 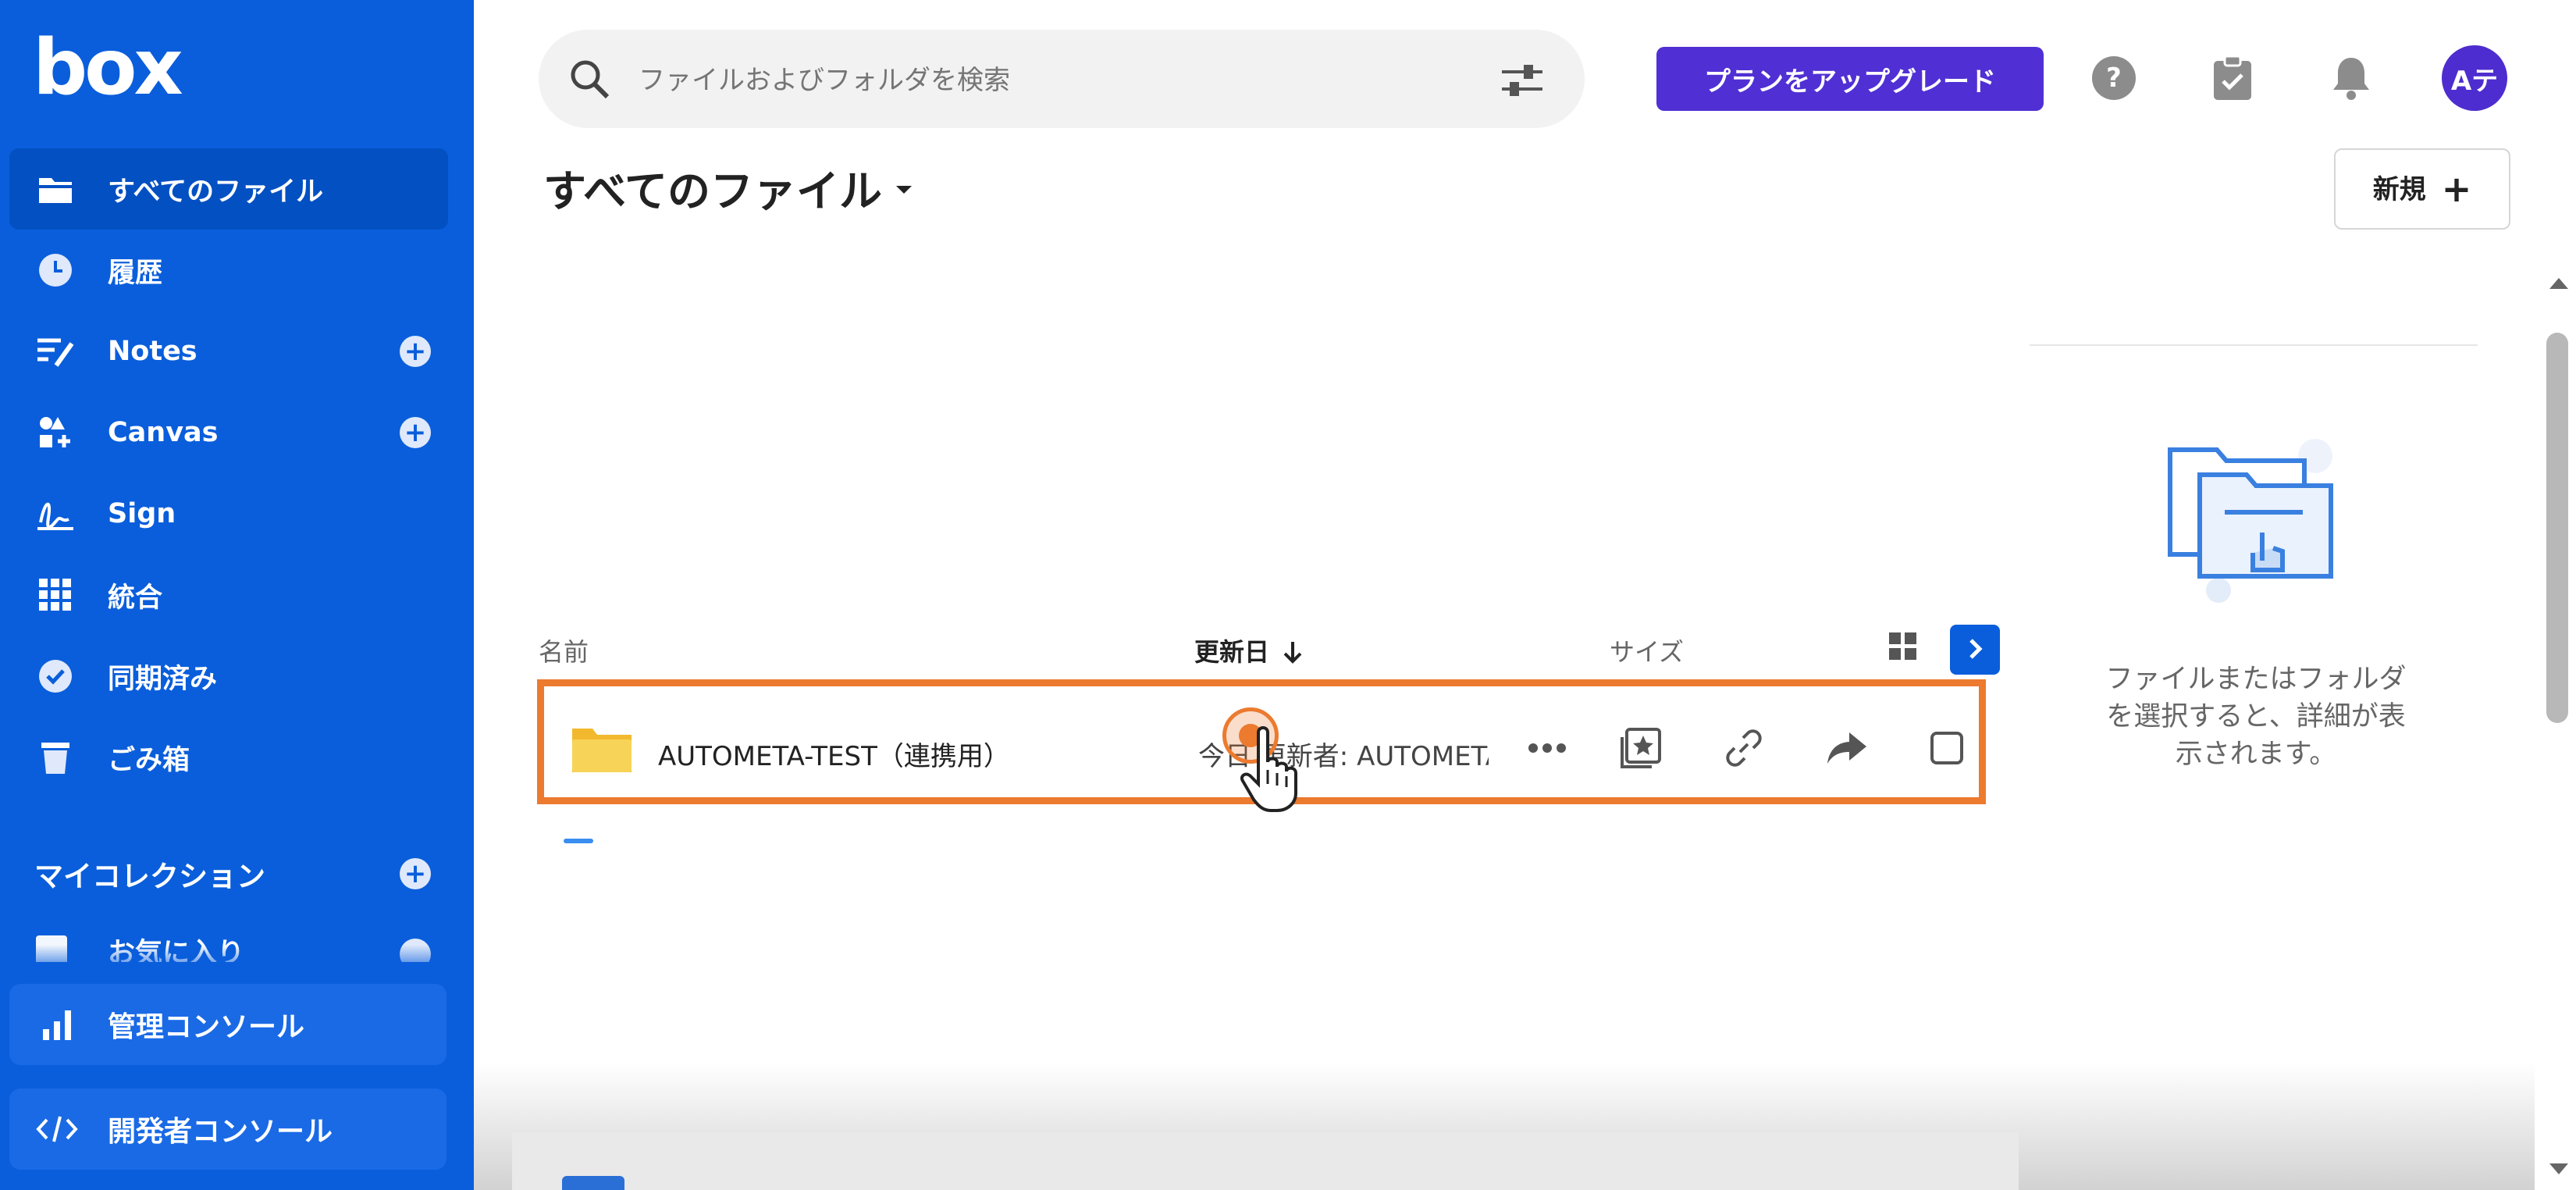 I want to click on developer-console-label: 開発者コンソール, so click(x=220, y=1132).